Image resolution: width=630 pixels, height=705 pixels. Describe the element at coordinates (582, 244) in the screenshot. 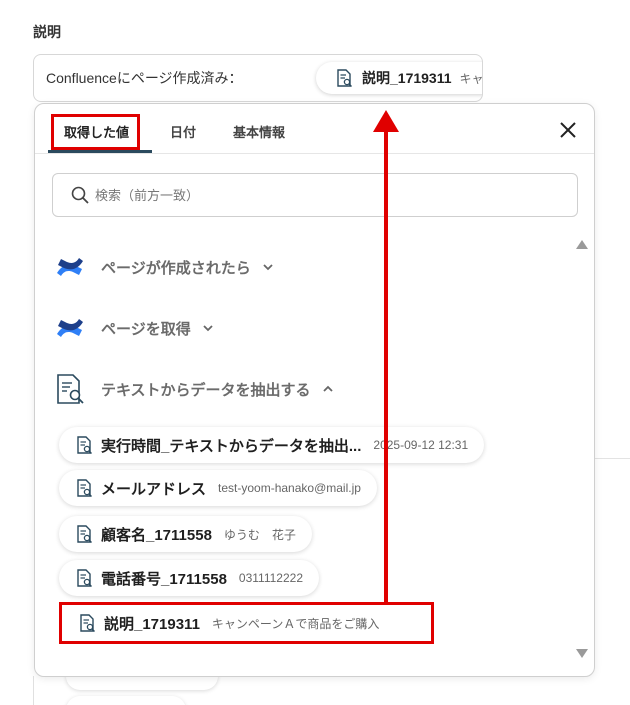

I see `scroll-up-icon` at that location.